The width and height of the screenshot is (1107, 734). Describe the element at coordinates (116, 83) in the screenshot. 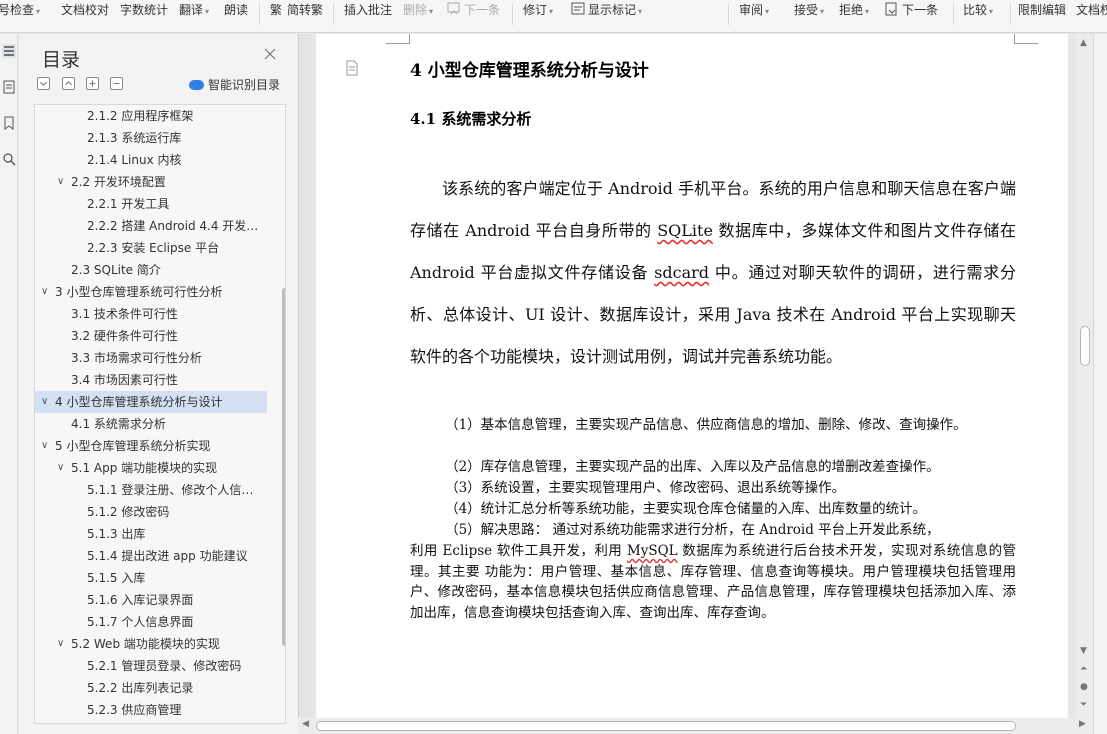

I see `remove-heading-icon` at that location.